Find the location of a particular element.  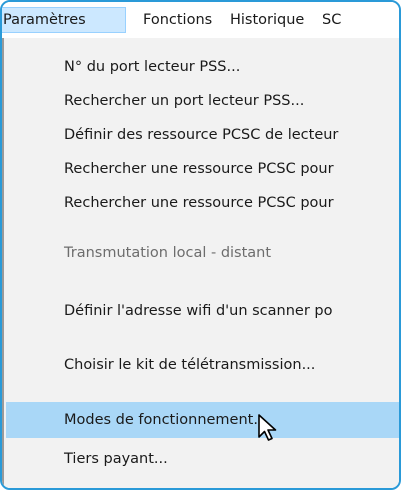

menu-item-label: Définir l'adresse wifi d'un scanner po is located at coordinates (198, 311).